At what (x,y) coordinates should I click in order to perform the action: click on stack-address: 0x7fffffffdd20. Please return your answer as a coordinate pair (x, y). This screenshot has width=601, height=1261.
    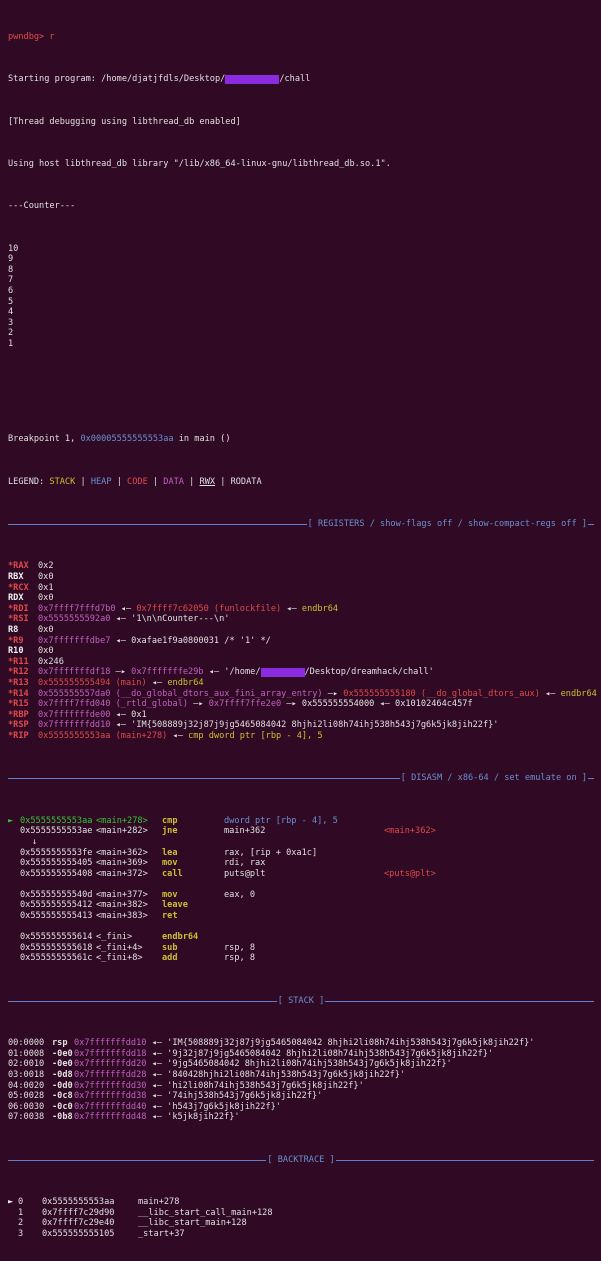
    Looking at the image, I should click on (110, 1064).